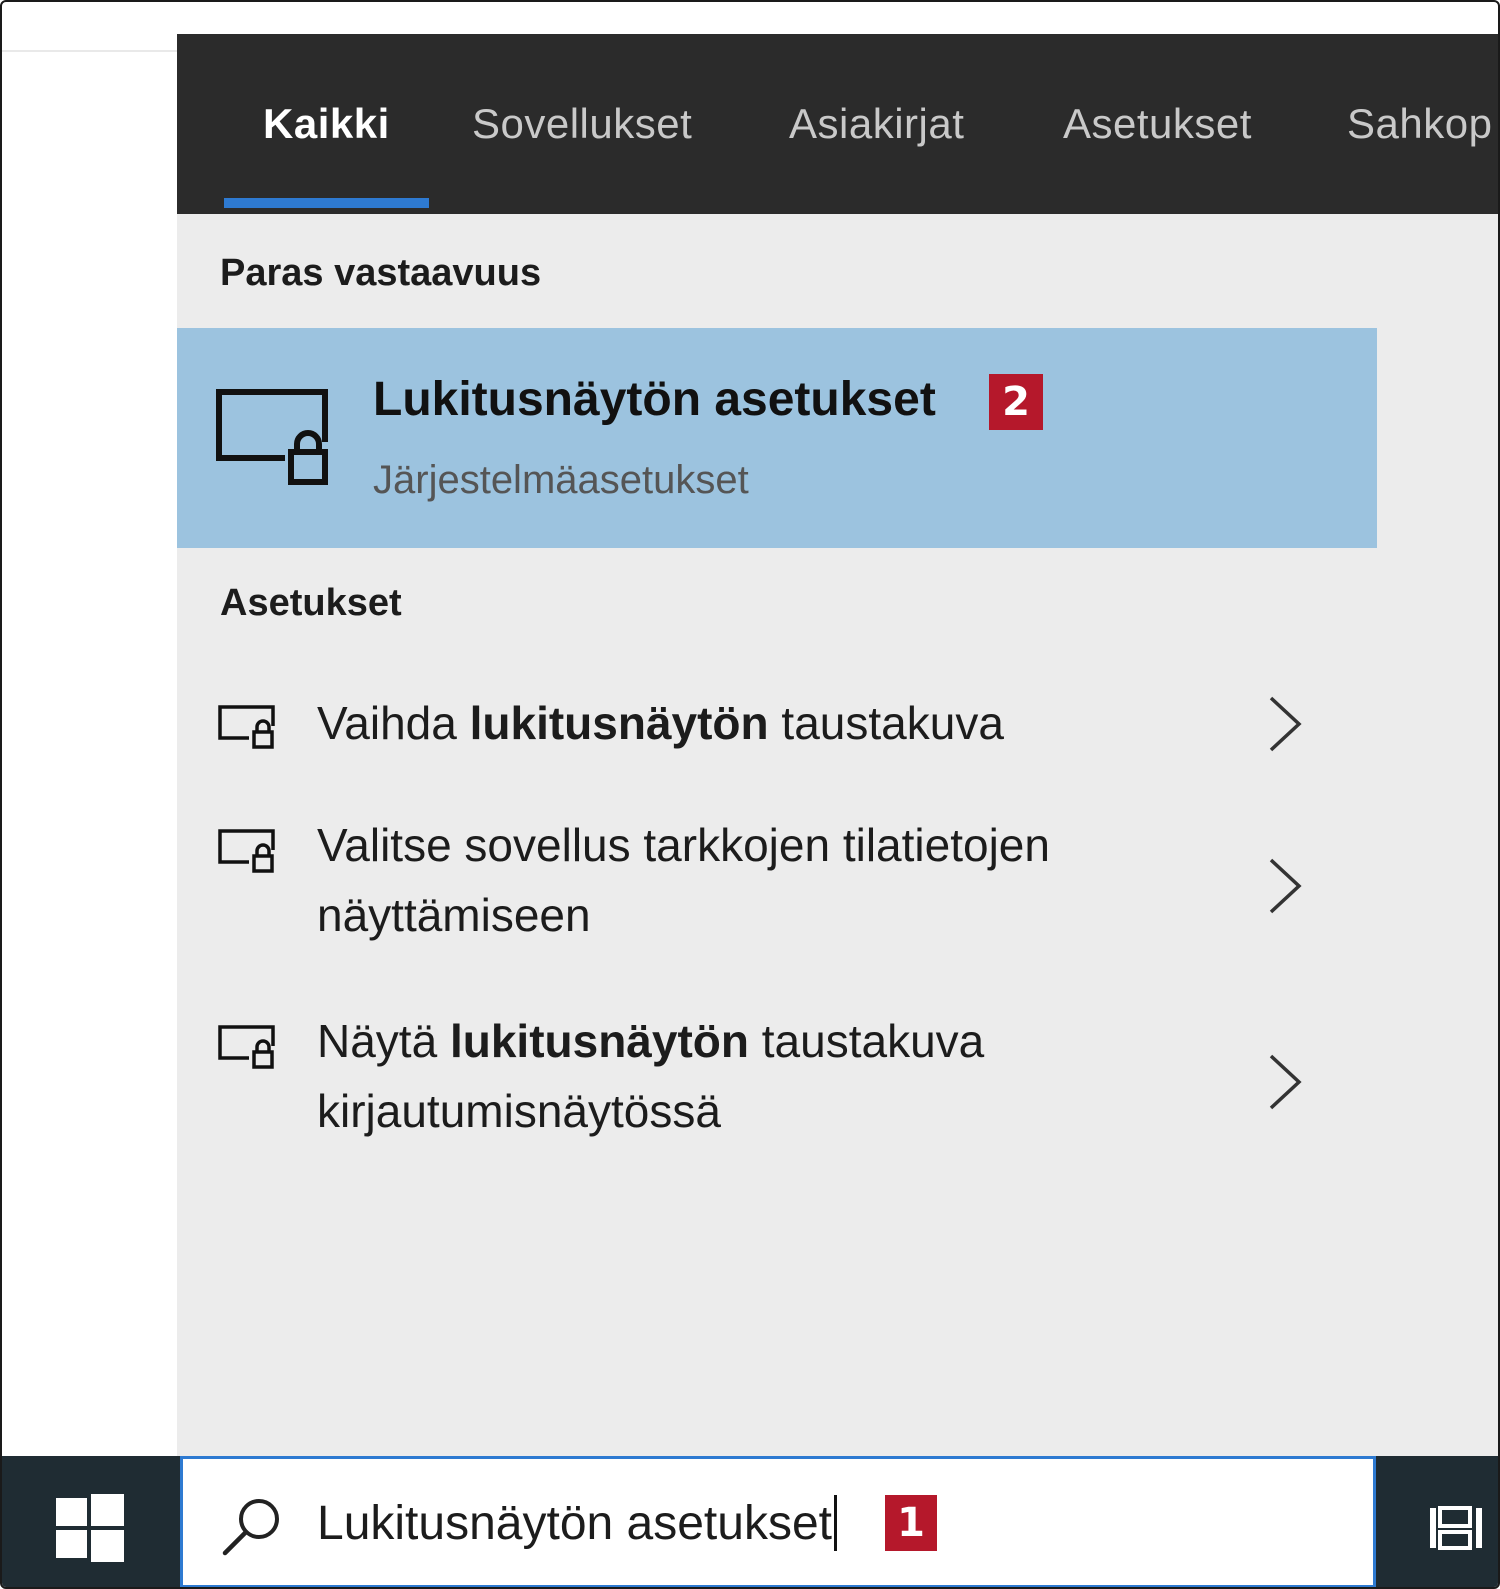 This screenshot has width=1500, height=1589. I want to click on windows-start-icon, so click(90, 1528).